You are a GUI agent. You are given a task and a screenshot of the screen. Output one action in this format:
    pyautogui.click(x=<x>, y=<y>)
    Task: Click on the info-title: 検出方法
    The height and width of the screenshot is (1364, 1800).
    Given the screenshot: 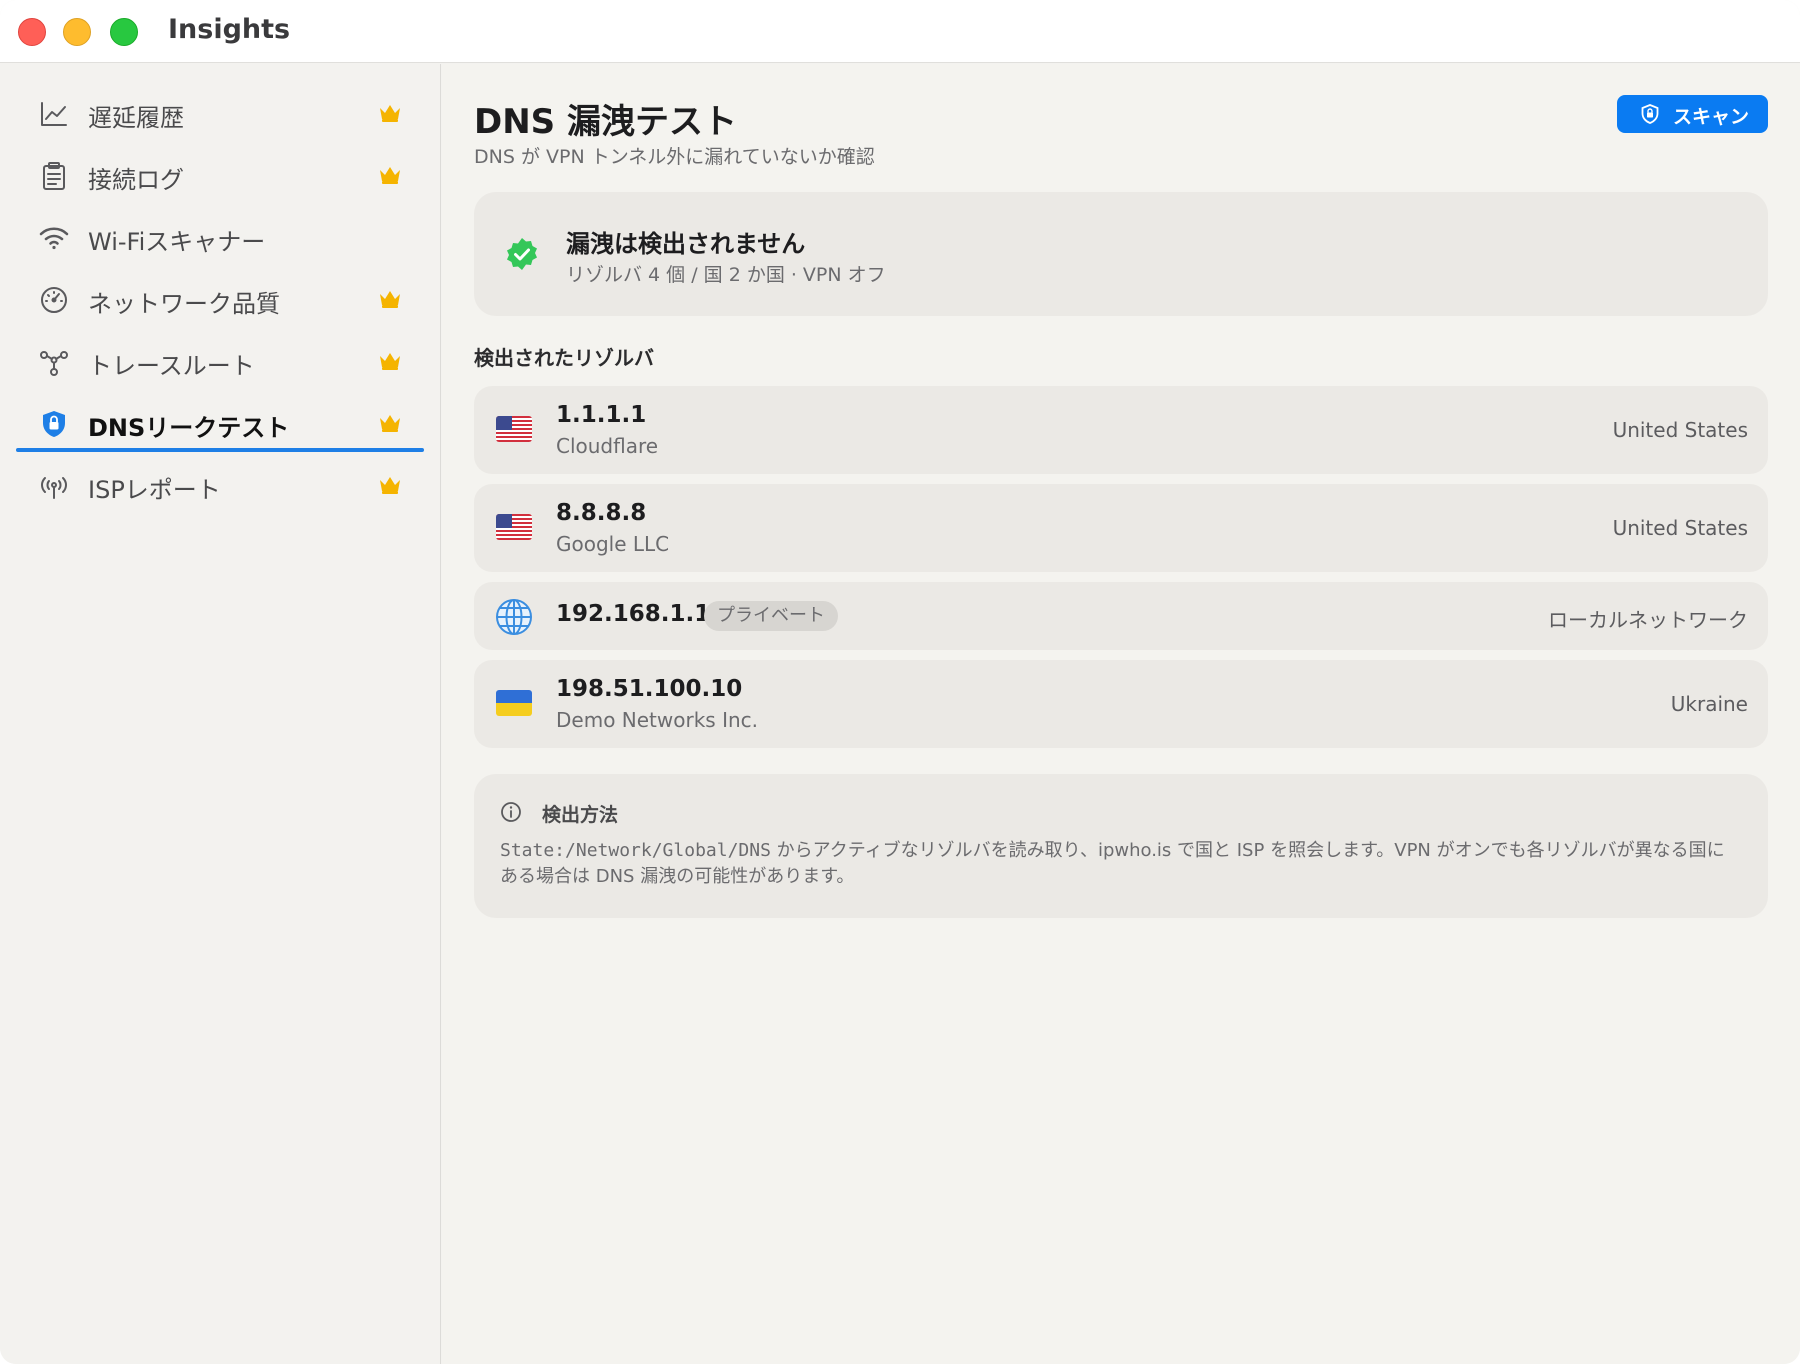 What is the action you would take?
    pyautogui.click(x=580, y=815)
    